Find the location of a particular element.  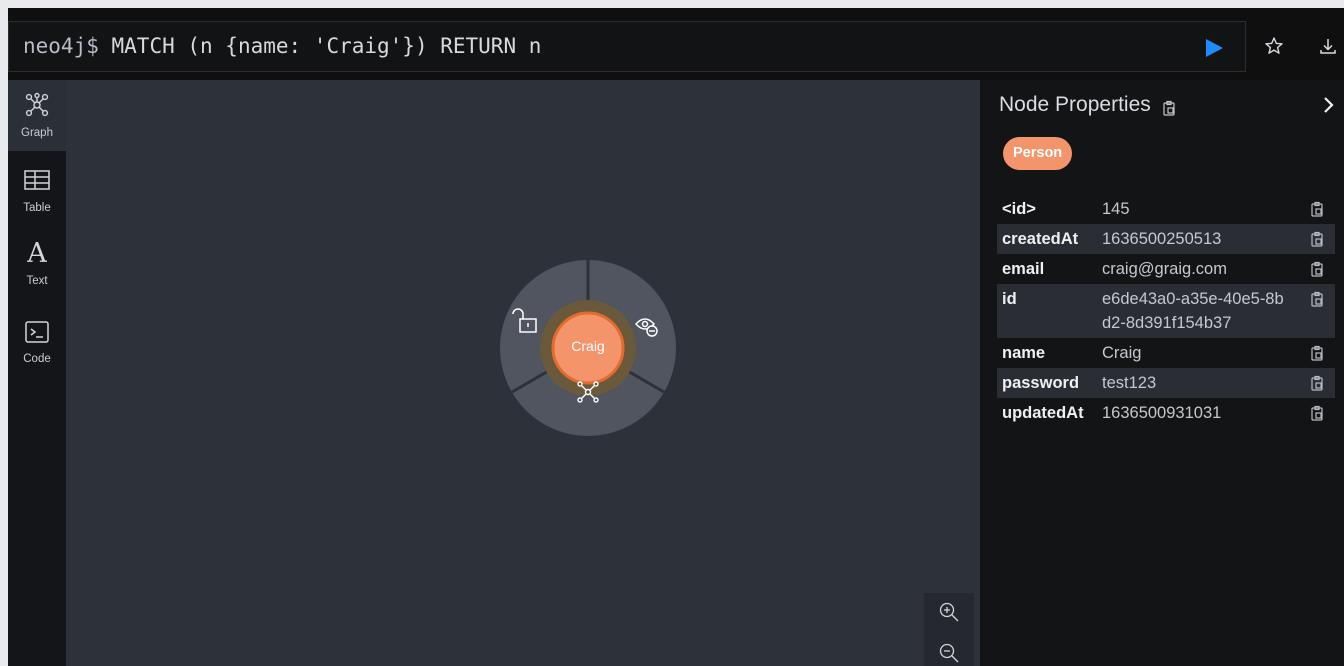

view-switcher: Graph Table A Text Code is located at coordinates (37, 373).